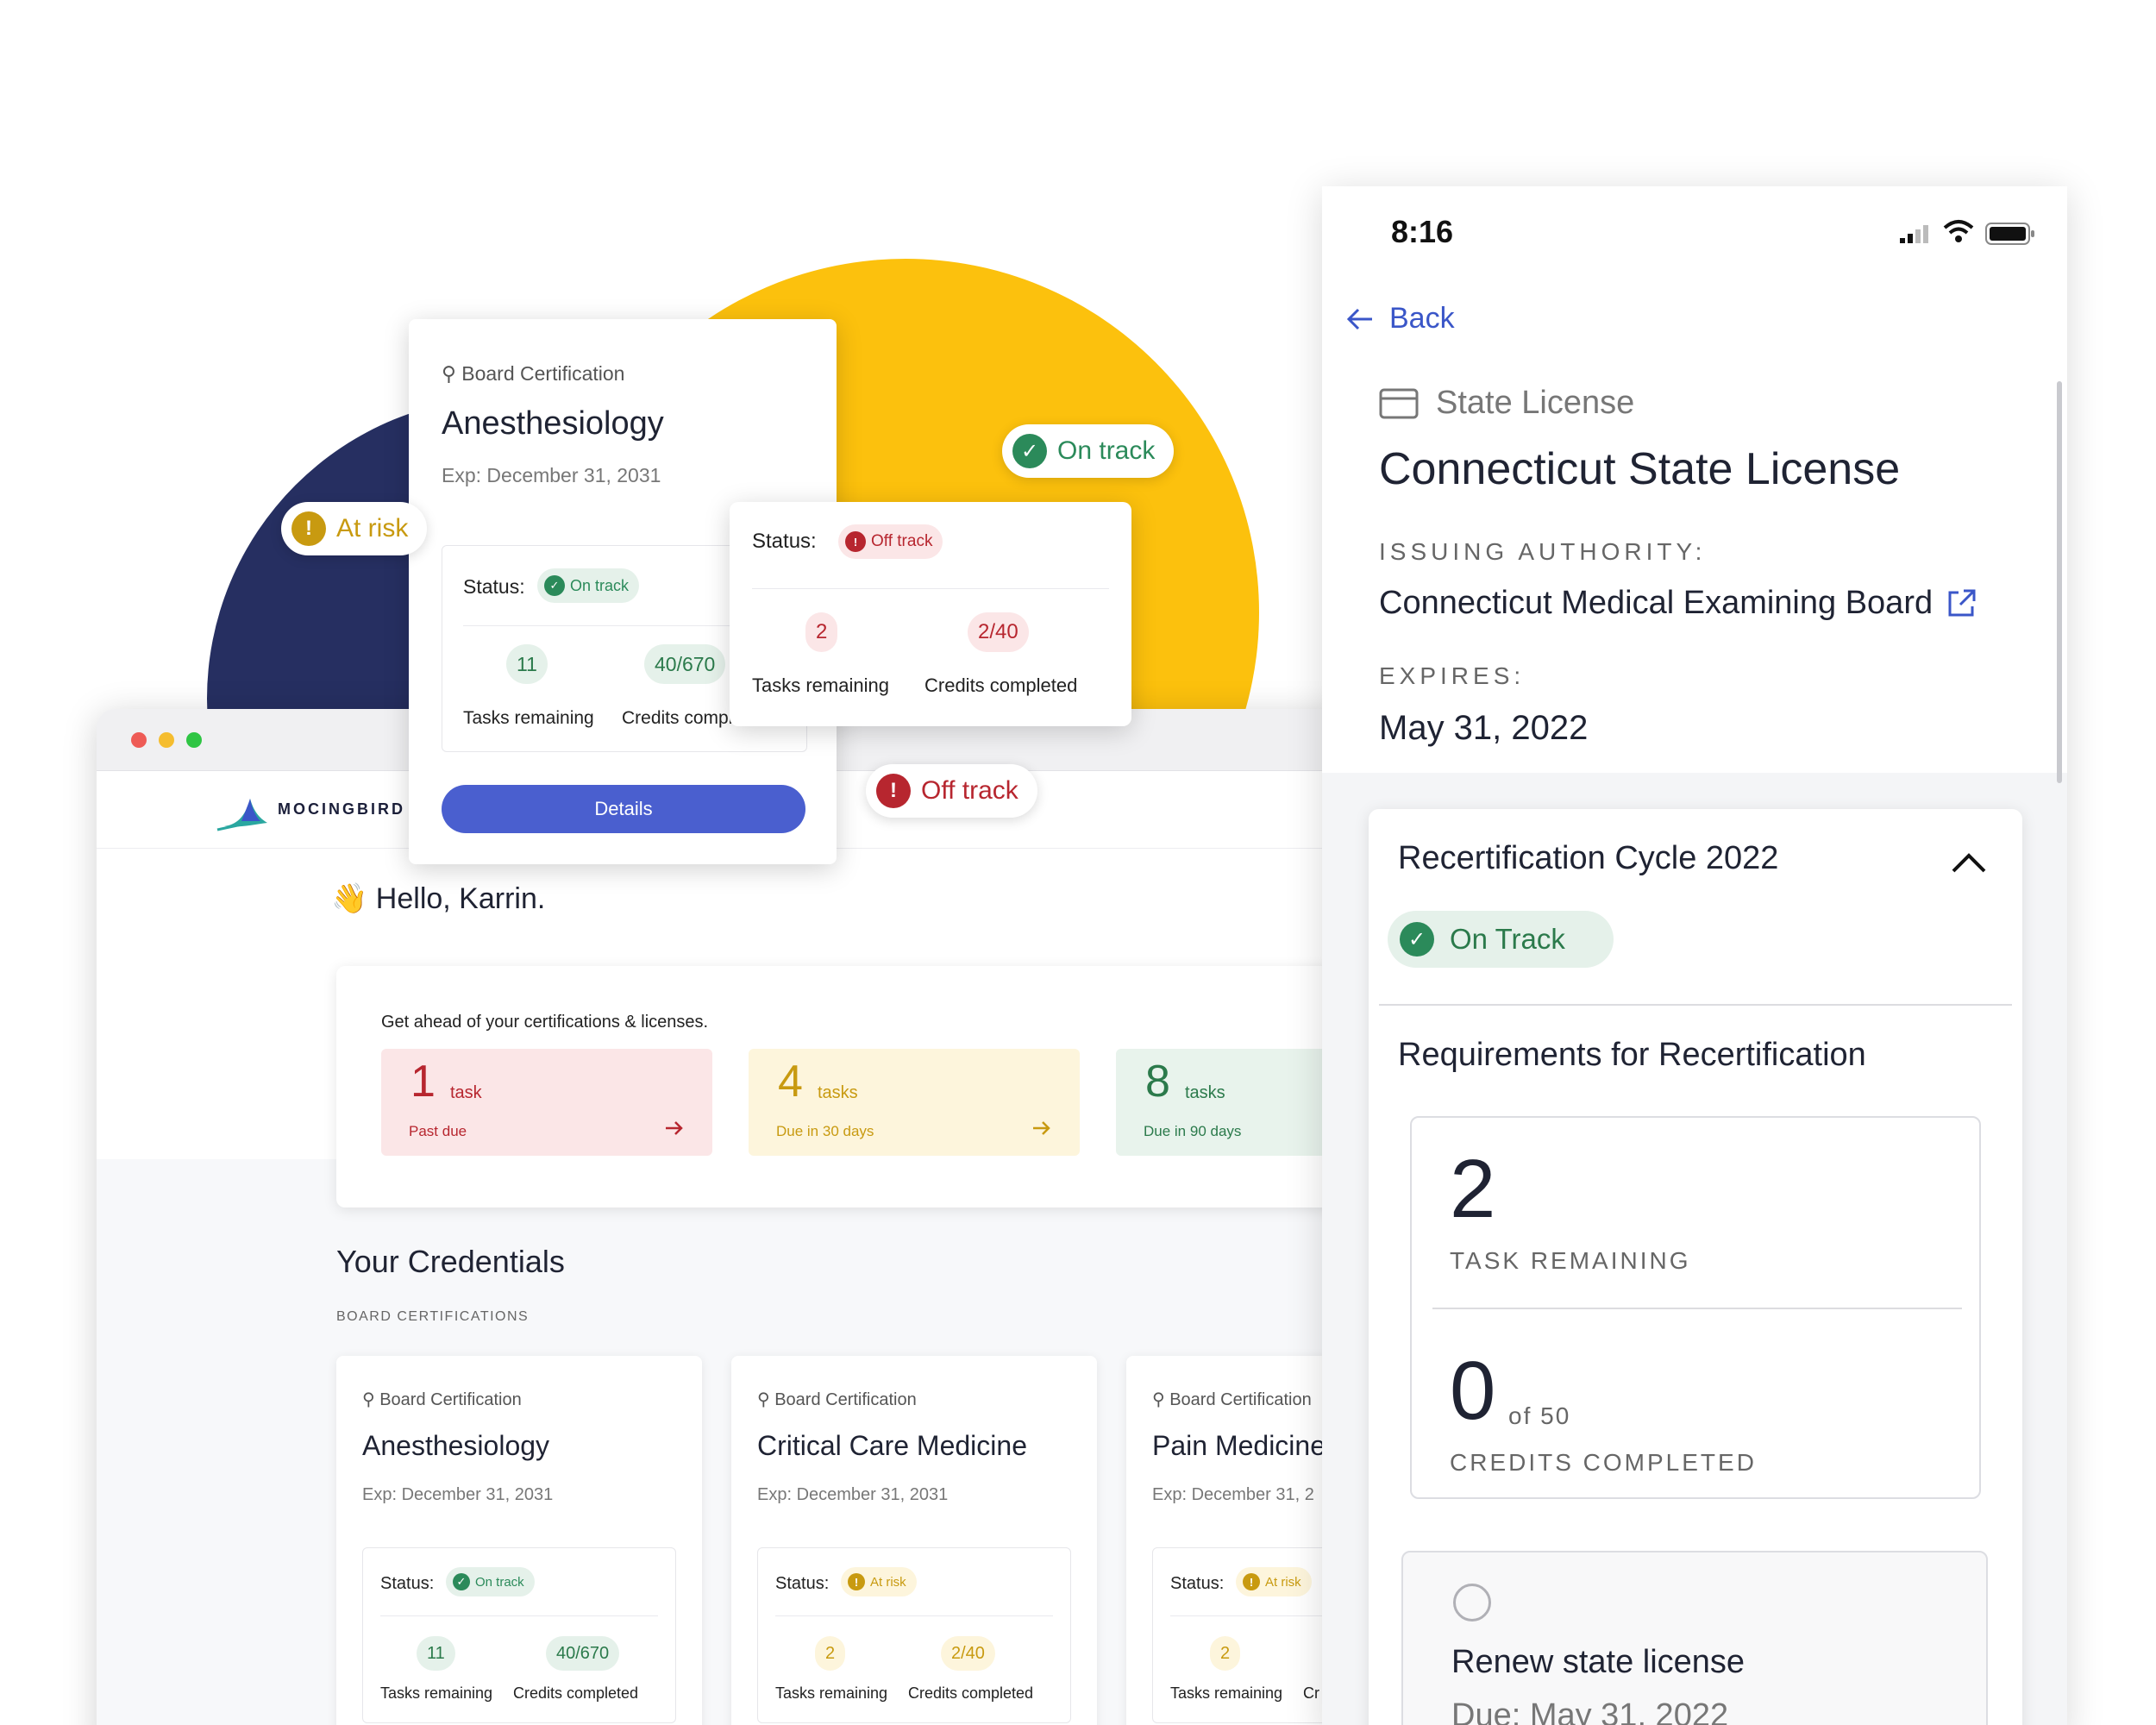 The height and width of the screenshot is (1725, 2156). I want to click on battery-icon, so click(2010, 236).